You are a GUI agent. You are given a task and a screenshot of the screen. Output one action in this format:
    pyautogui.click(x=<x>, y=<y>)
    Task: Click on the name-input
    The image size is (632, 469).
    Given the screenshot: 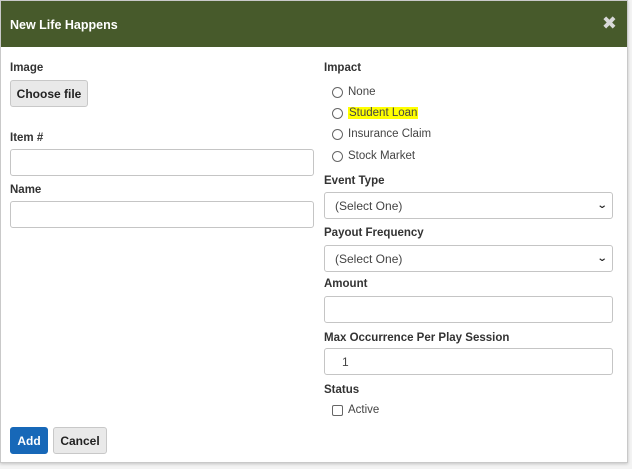 What is the action you would take?
    pyautogui.click(x=162, y=214)
    